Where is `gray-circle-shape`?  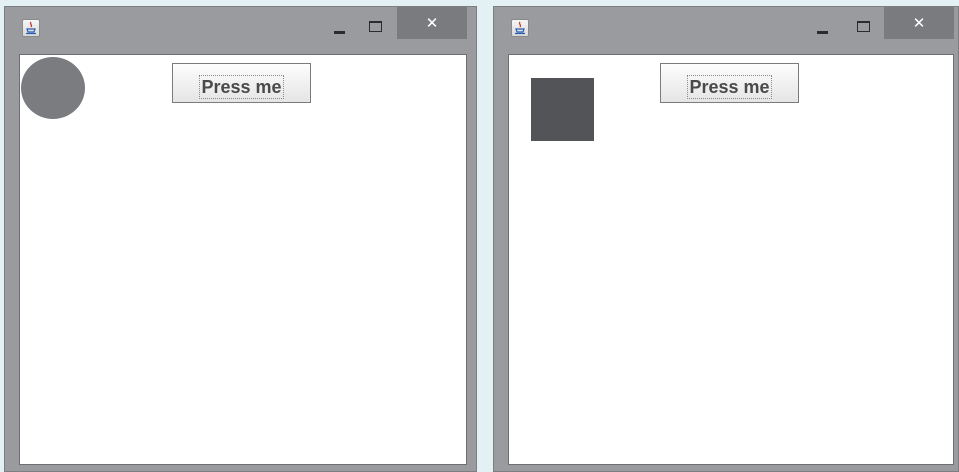
gray-circle-shape is located at coordinates (53, 88).